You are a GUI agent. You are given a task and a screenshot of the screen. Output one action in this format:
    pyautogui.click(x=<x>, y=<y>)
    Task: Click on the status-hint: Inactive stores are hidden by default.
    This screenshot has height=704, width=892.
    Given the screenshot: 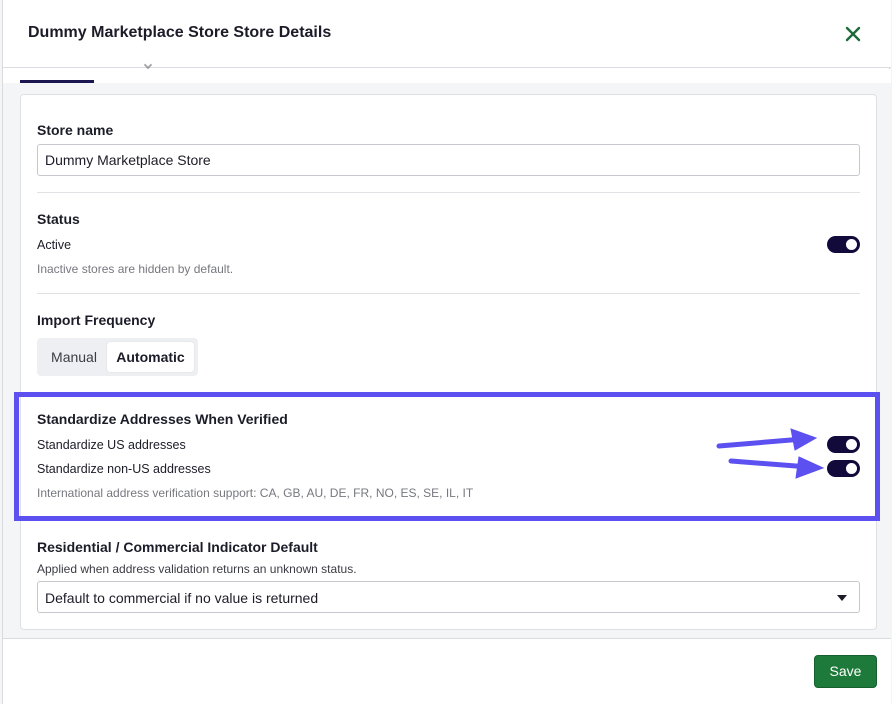 What is the action you would take?
    pyautogui.click(x=135, y=269)
    